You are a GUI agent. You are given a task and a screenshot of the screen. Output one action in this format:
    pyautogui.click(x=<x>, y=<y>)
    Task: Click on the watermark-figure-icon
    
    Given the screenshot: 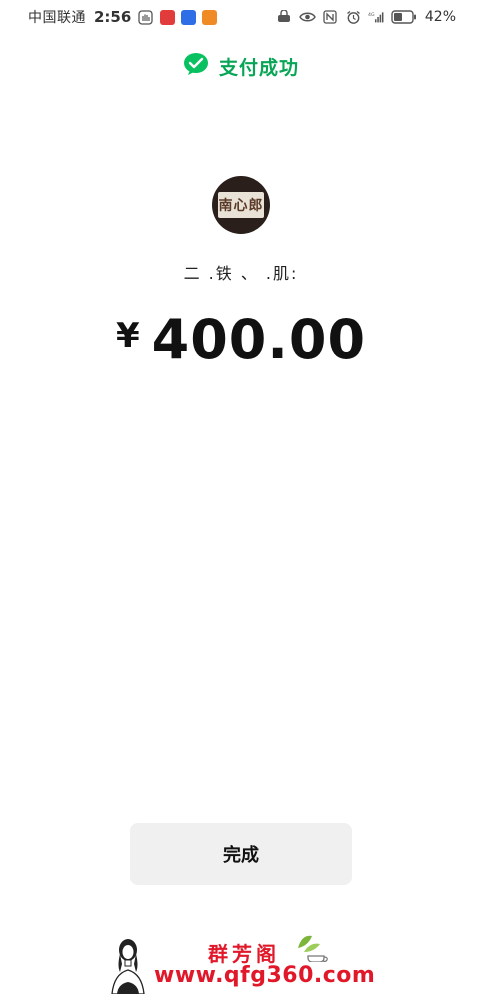 What is the action you would take?
    pyautogui.click(x=128, y=965)
    